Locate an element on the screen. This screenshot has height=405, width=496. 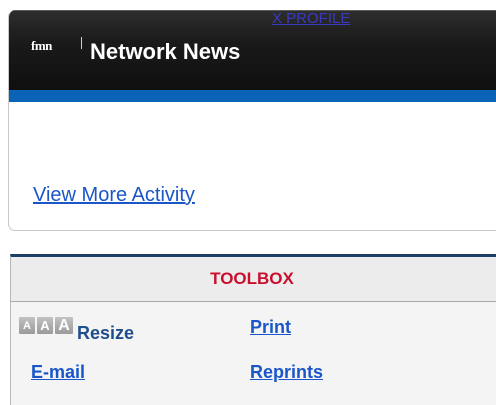
fmn-logo-icon: fmn is located at coordinates (41, 45).